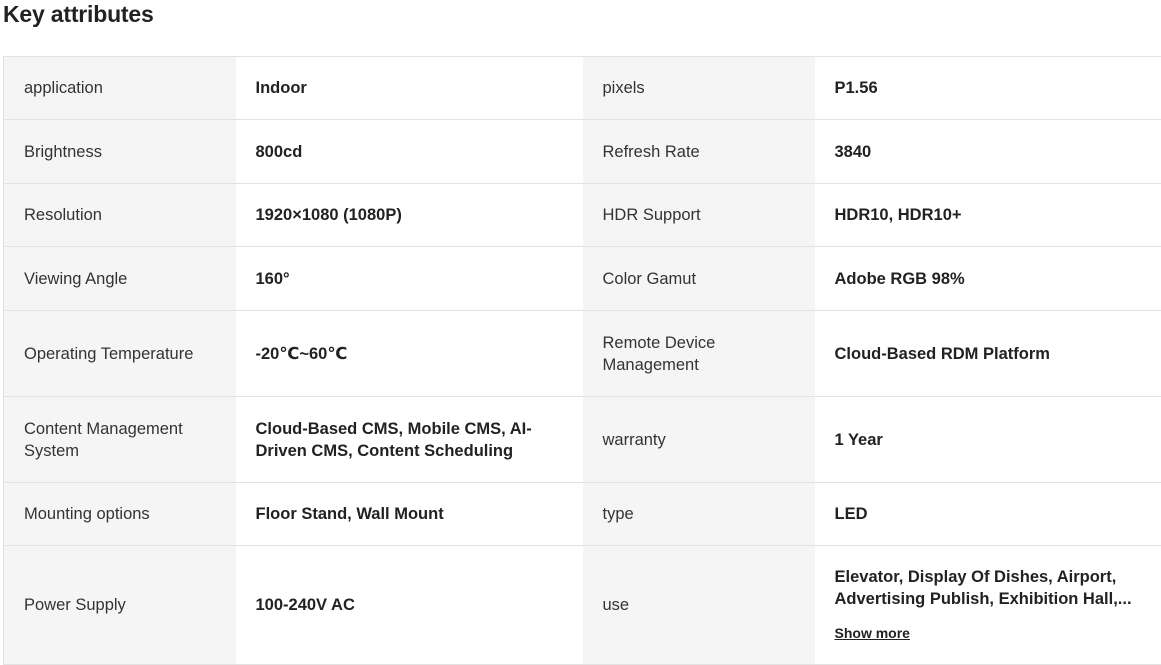  I want to click on attribute-value: 1 Year, so click(988, 440).